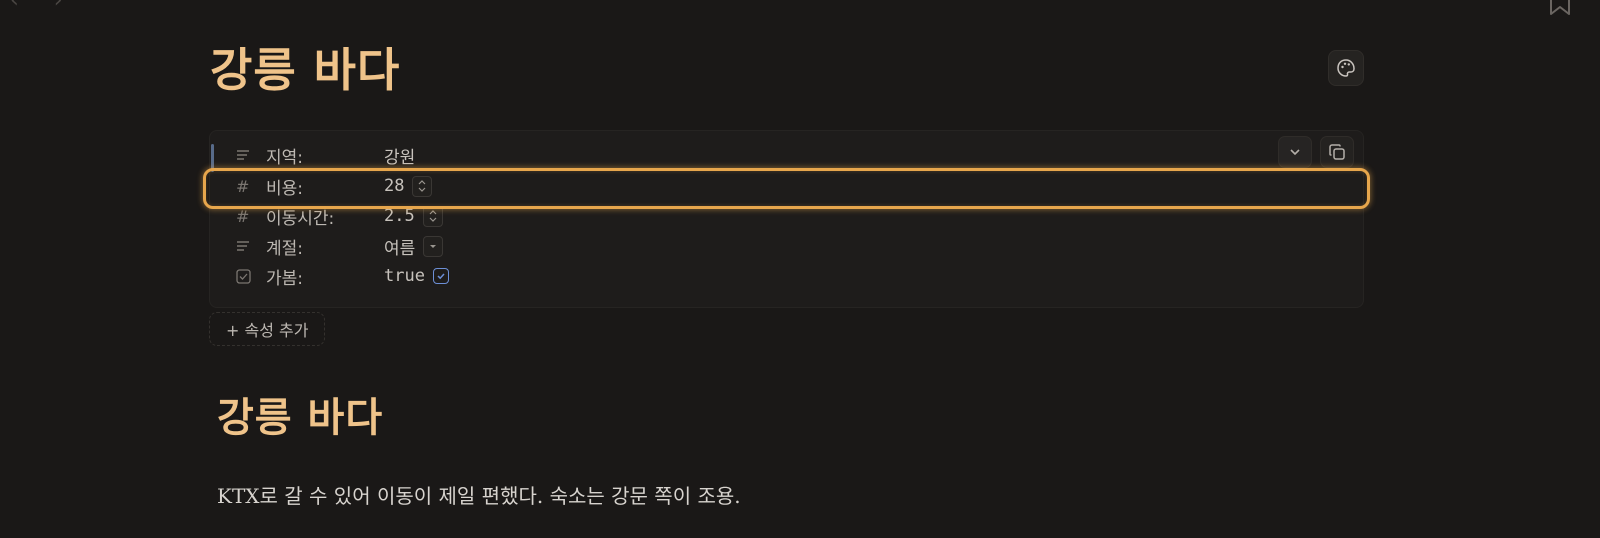  What do you see at coordinates (285, 278) in the screenshot?
I see `property-key: 가봄:` at bounding box center [285, 278].